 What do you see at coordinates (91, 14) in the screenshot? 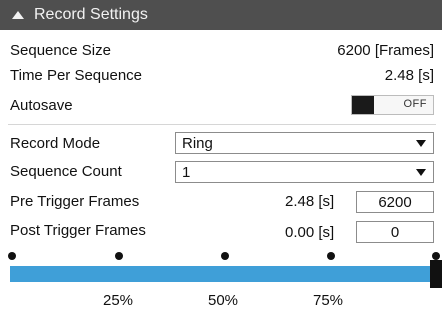
I see `header-title: Record Settings` at bounding box center [91, 14].